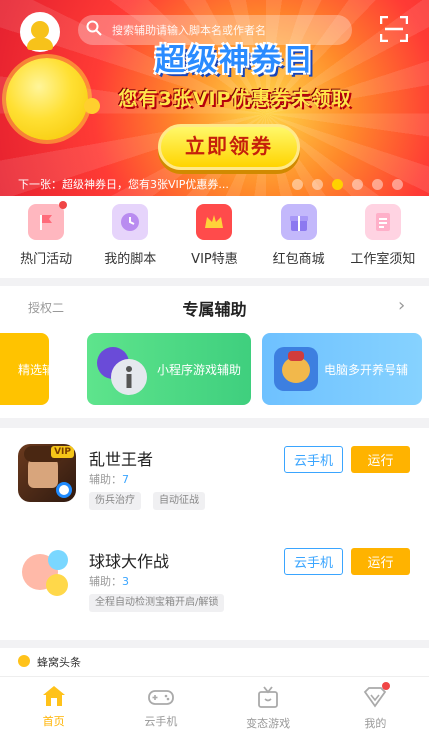 Image resolution: width=429 pixels, height=734 pixels. I want to click on assist-card-label: 小程序游戏辅助, so click(199, 369).